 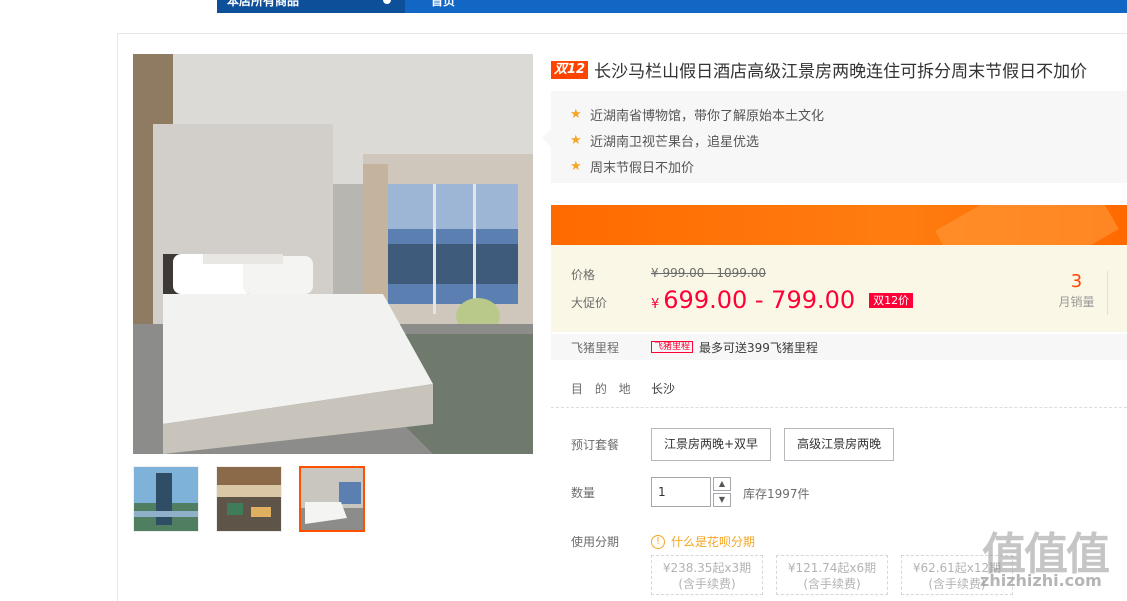 I want to click on installment-help-text: 什么是花呗分期, so click(x=713, y=542).